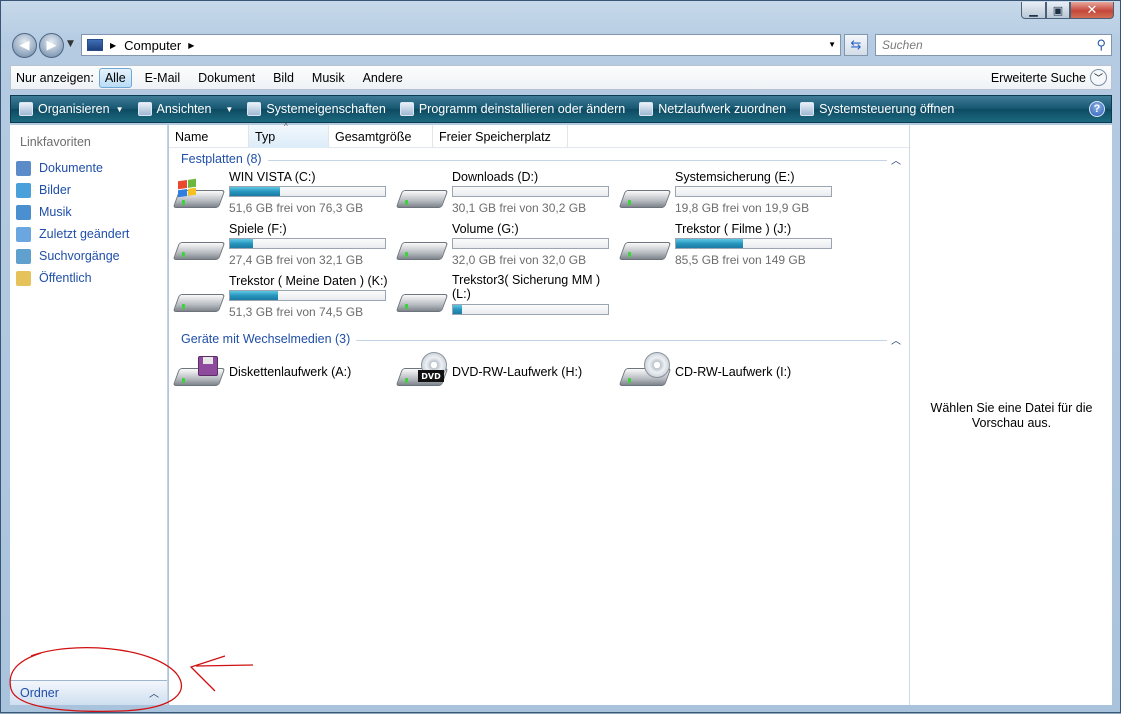  Describe the element at coordinates (461, 45) in the screenshot. I see `address-bar: ▶ Computer ▶ ▼` at that location.